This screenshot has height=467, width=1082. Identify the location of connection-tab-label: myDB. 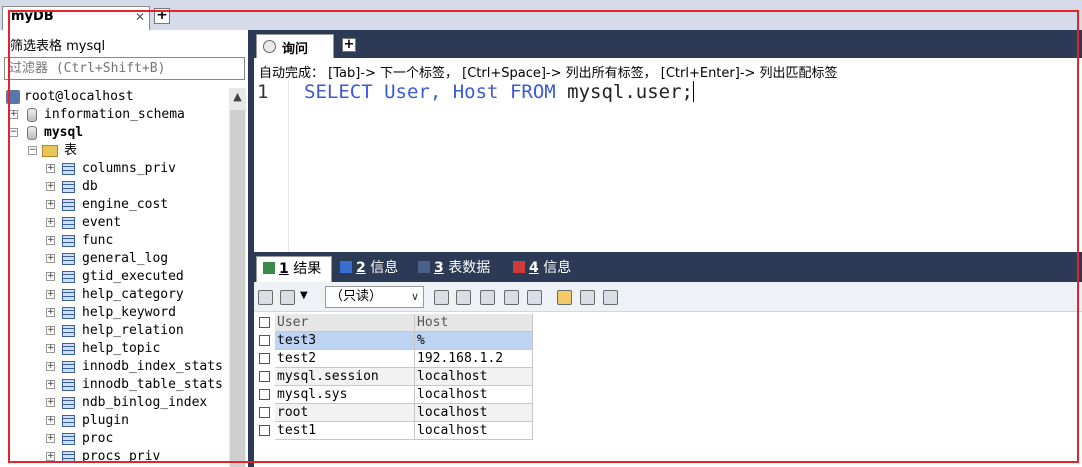
(32, 16).